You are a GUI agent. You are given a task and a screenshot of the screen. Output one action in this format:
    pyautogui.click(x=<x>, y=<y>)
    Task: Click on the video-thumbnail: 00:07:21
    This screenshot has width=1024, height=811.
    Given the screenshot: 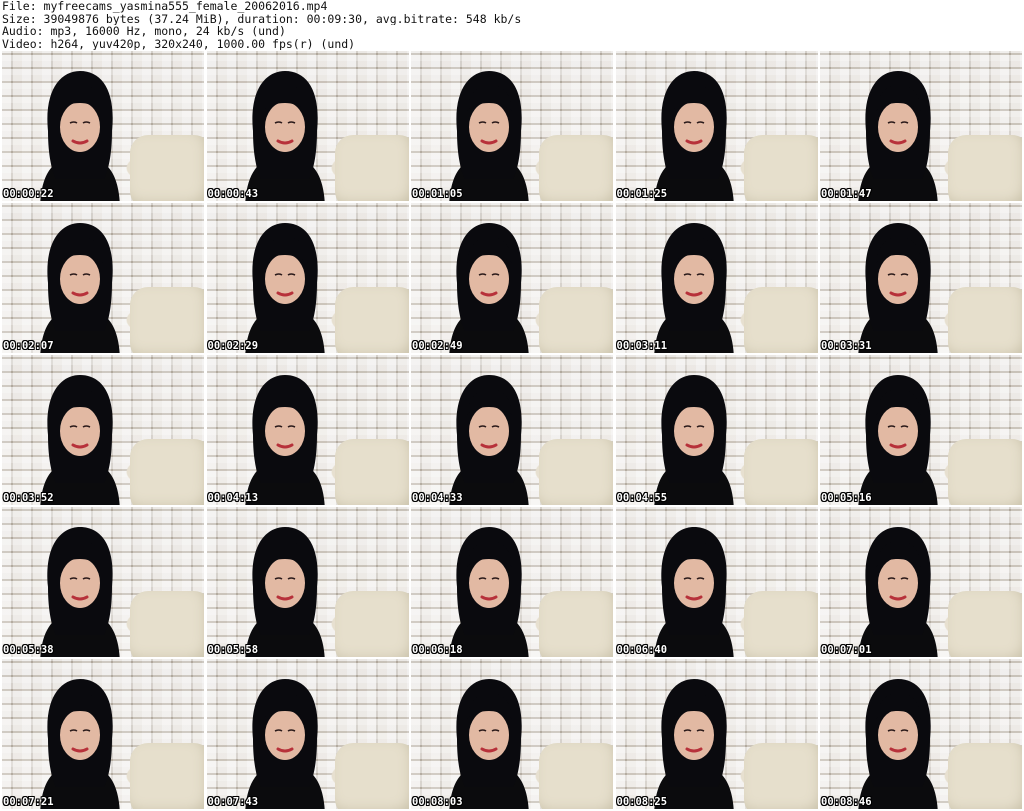 What is the action you would take?
    pyautogui.click(x=103, y=734)
    